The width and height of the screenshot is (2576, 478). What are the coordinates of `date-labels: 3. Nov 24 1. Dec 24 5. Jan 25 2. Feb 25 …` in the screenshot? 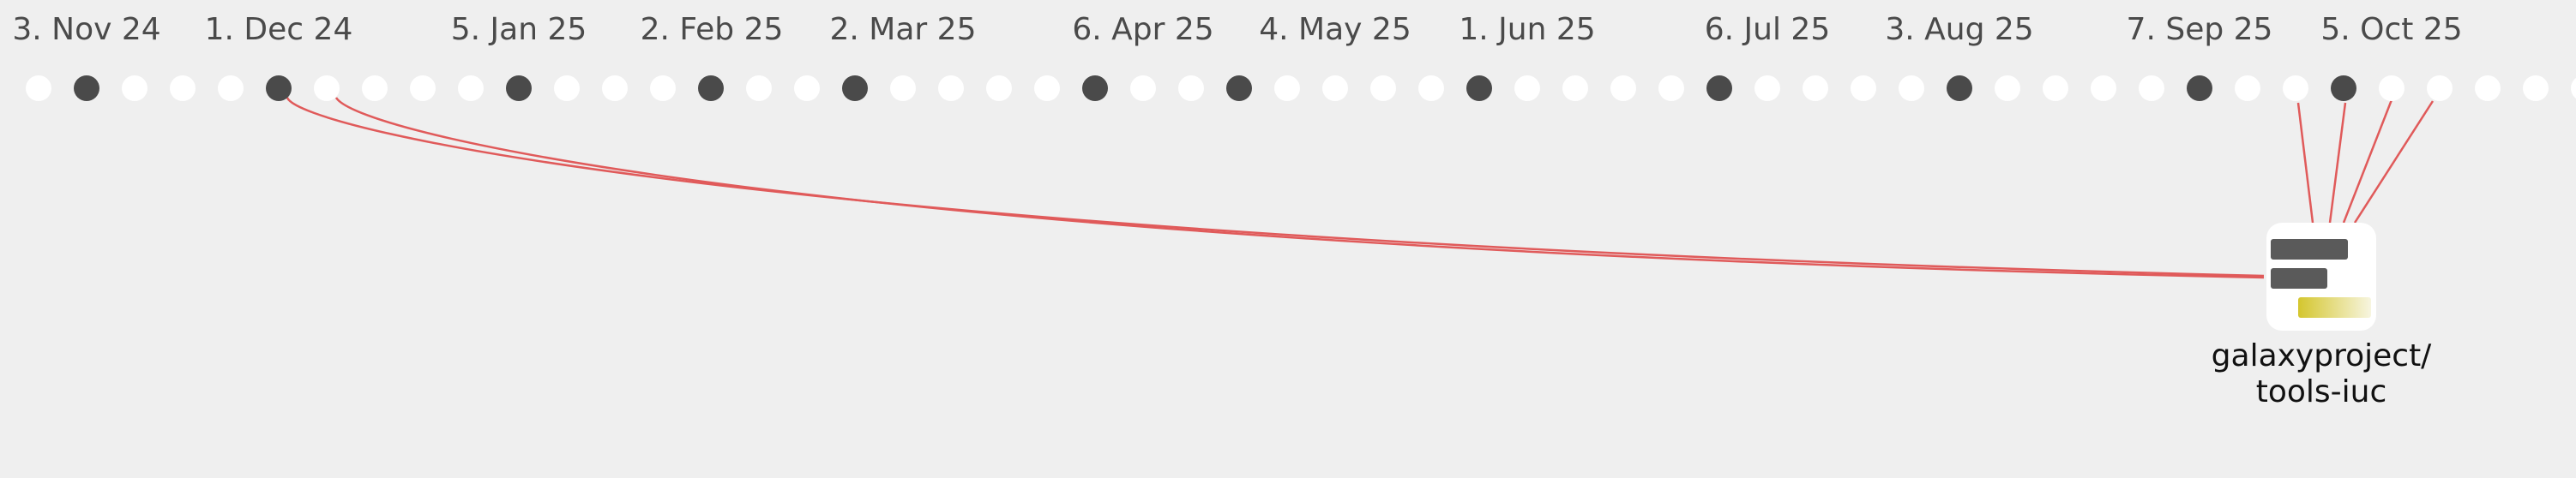 It's located at (1237, 29).